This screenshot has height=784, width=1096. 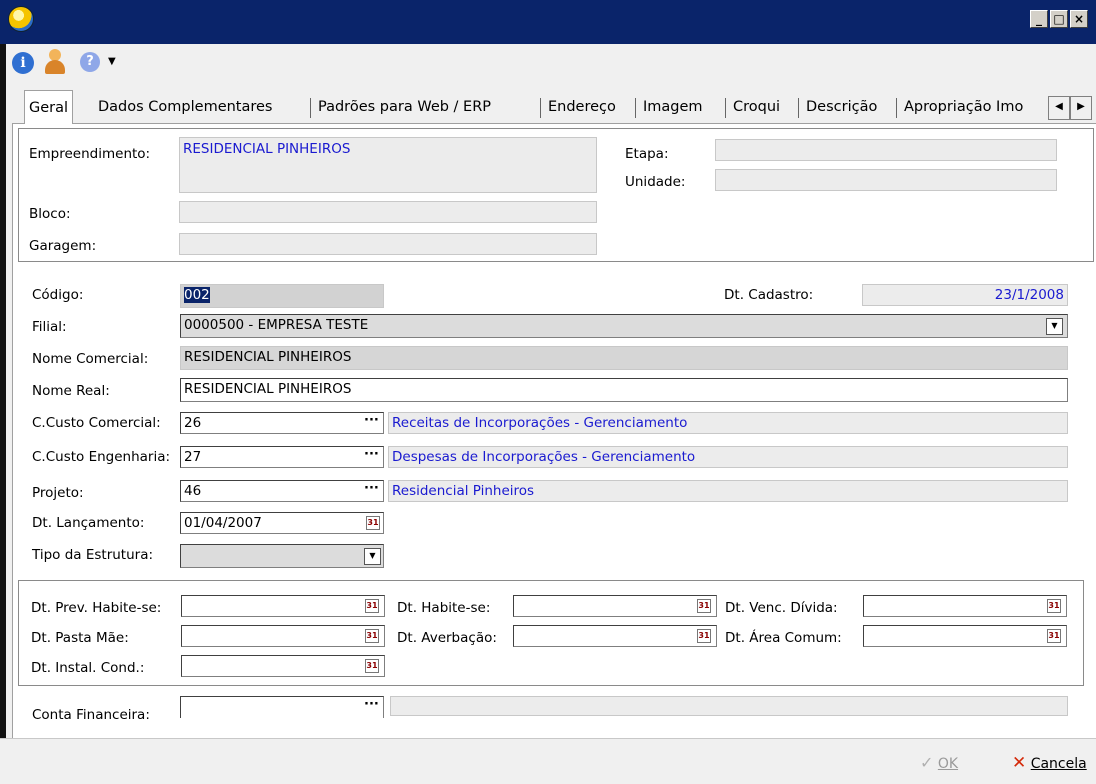 What do you see at coordinates (1019, 763) in the screenshot?
I see `close-icon: ✕` at bounding box center [1019, 763].